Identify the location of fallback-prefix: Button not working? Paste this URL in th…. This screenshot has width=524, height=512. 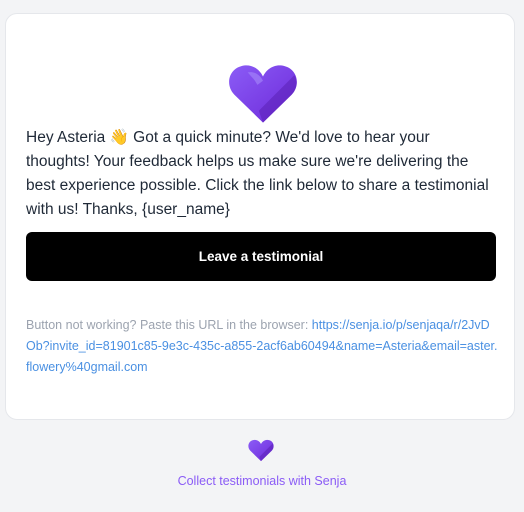
(169, 325).